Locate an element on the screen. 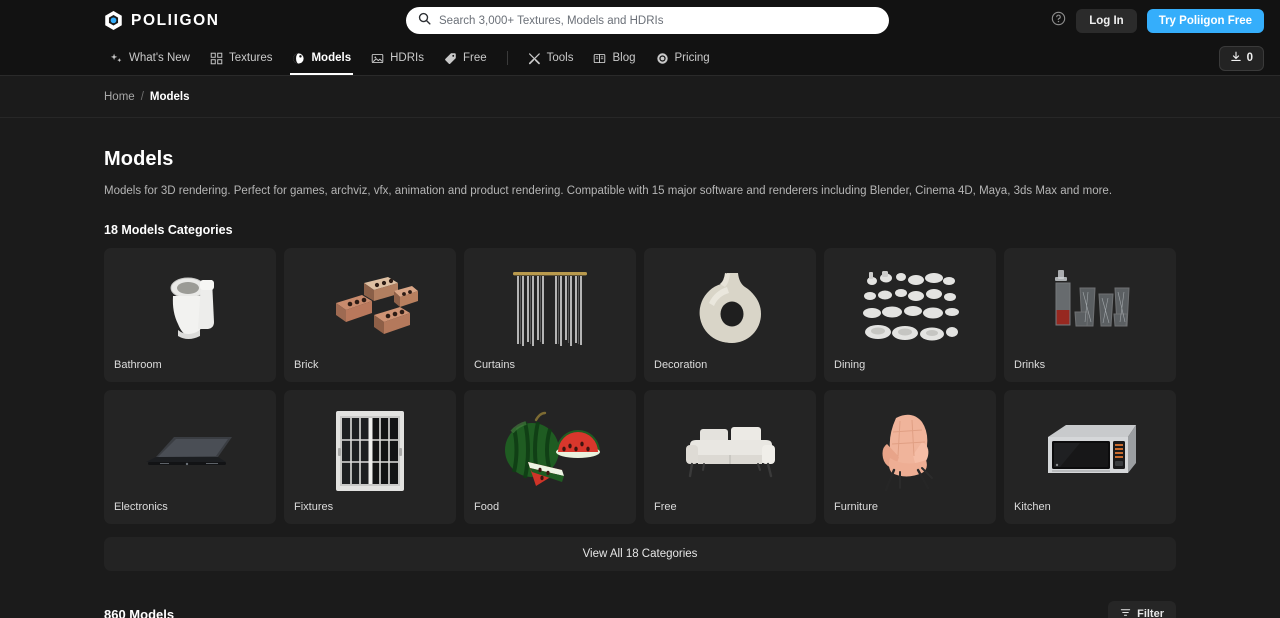 The height and width of the screenshot is (618, 1280). window-thumbnail-icon is located at coordinates (370, 445).